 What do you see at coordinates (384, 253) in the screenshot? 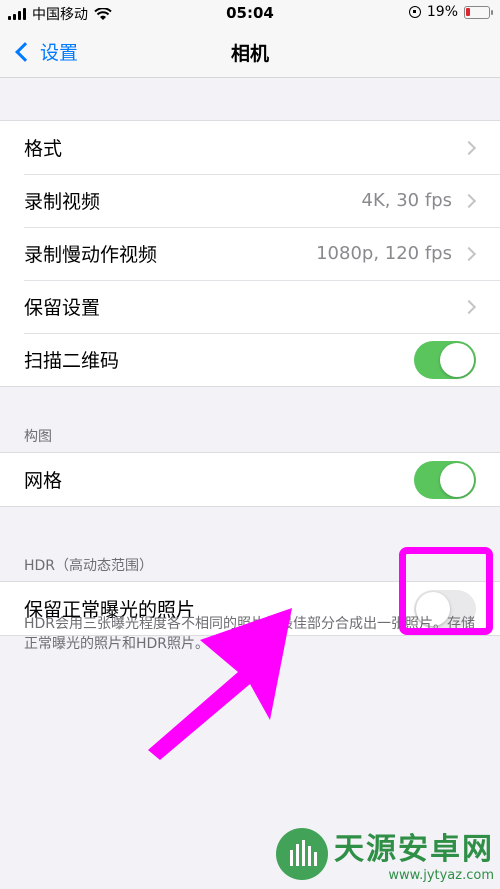
I see `row-value: 1080p, 120 fps` at bounding box center [384, 253].